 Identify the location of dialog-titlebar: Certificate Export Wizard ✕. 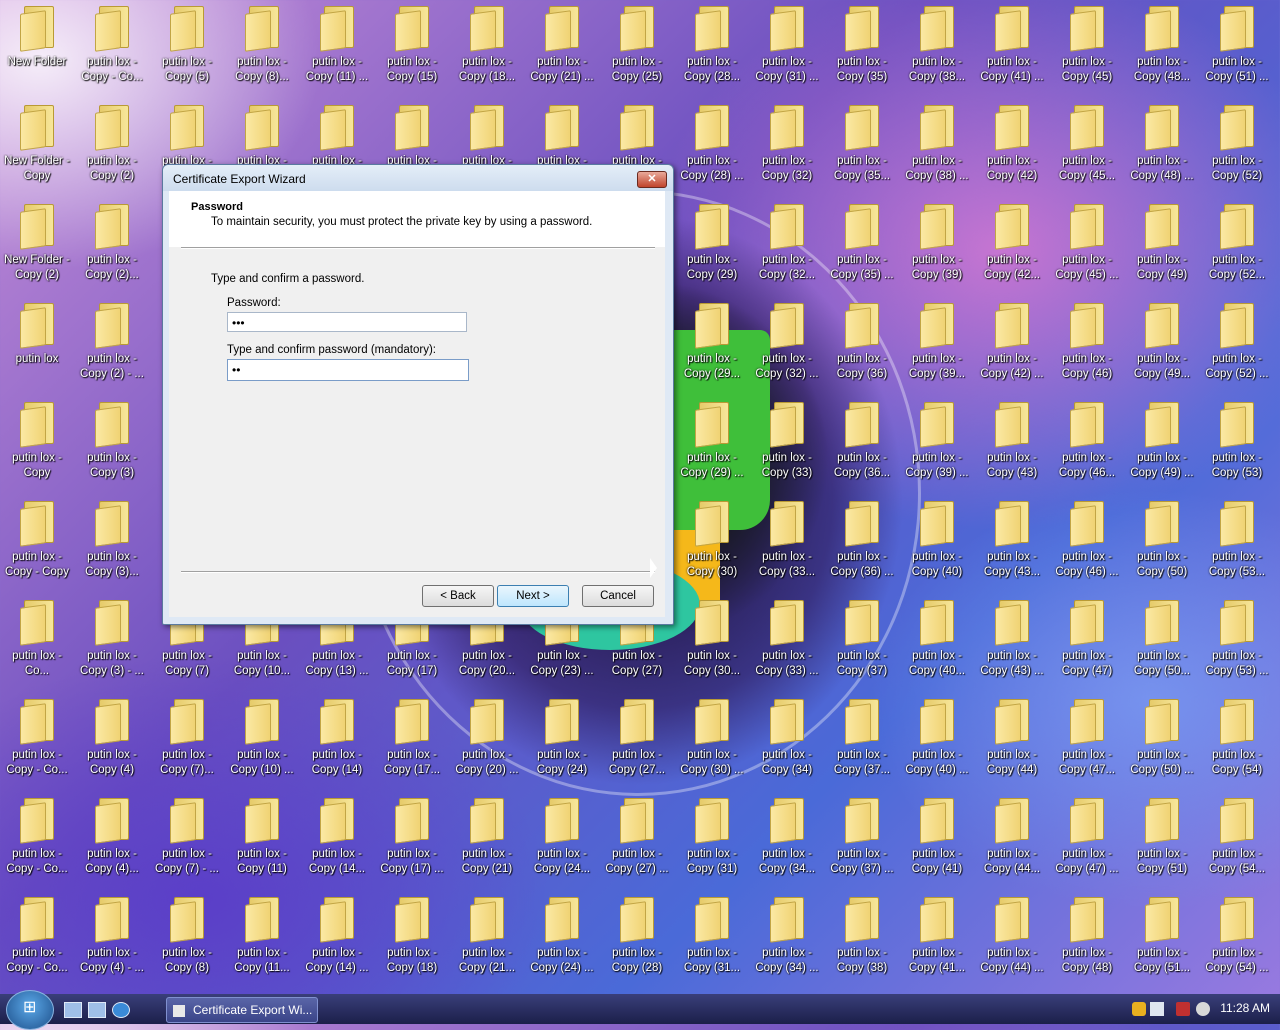
(418, 178).